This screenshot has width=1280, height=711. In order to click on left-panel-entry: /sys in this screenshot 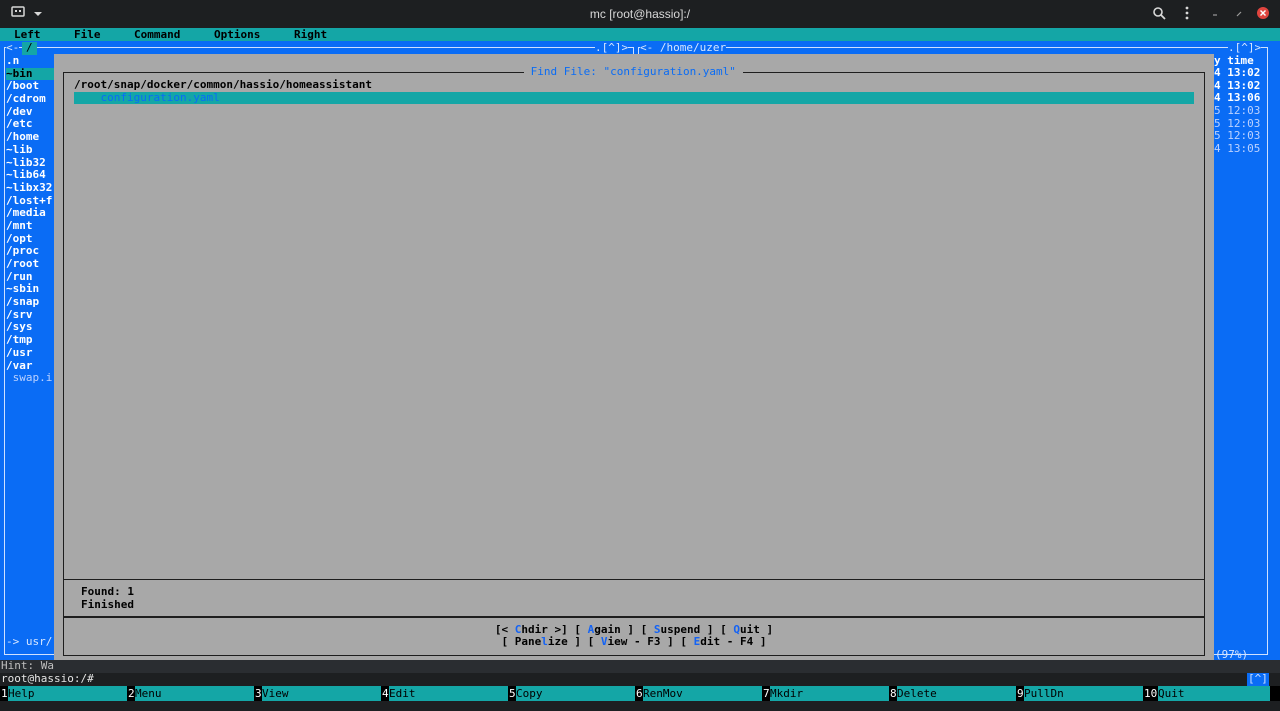, I will do `click(30, 327)`.